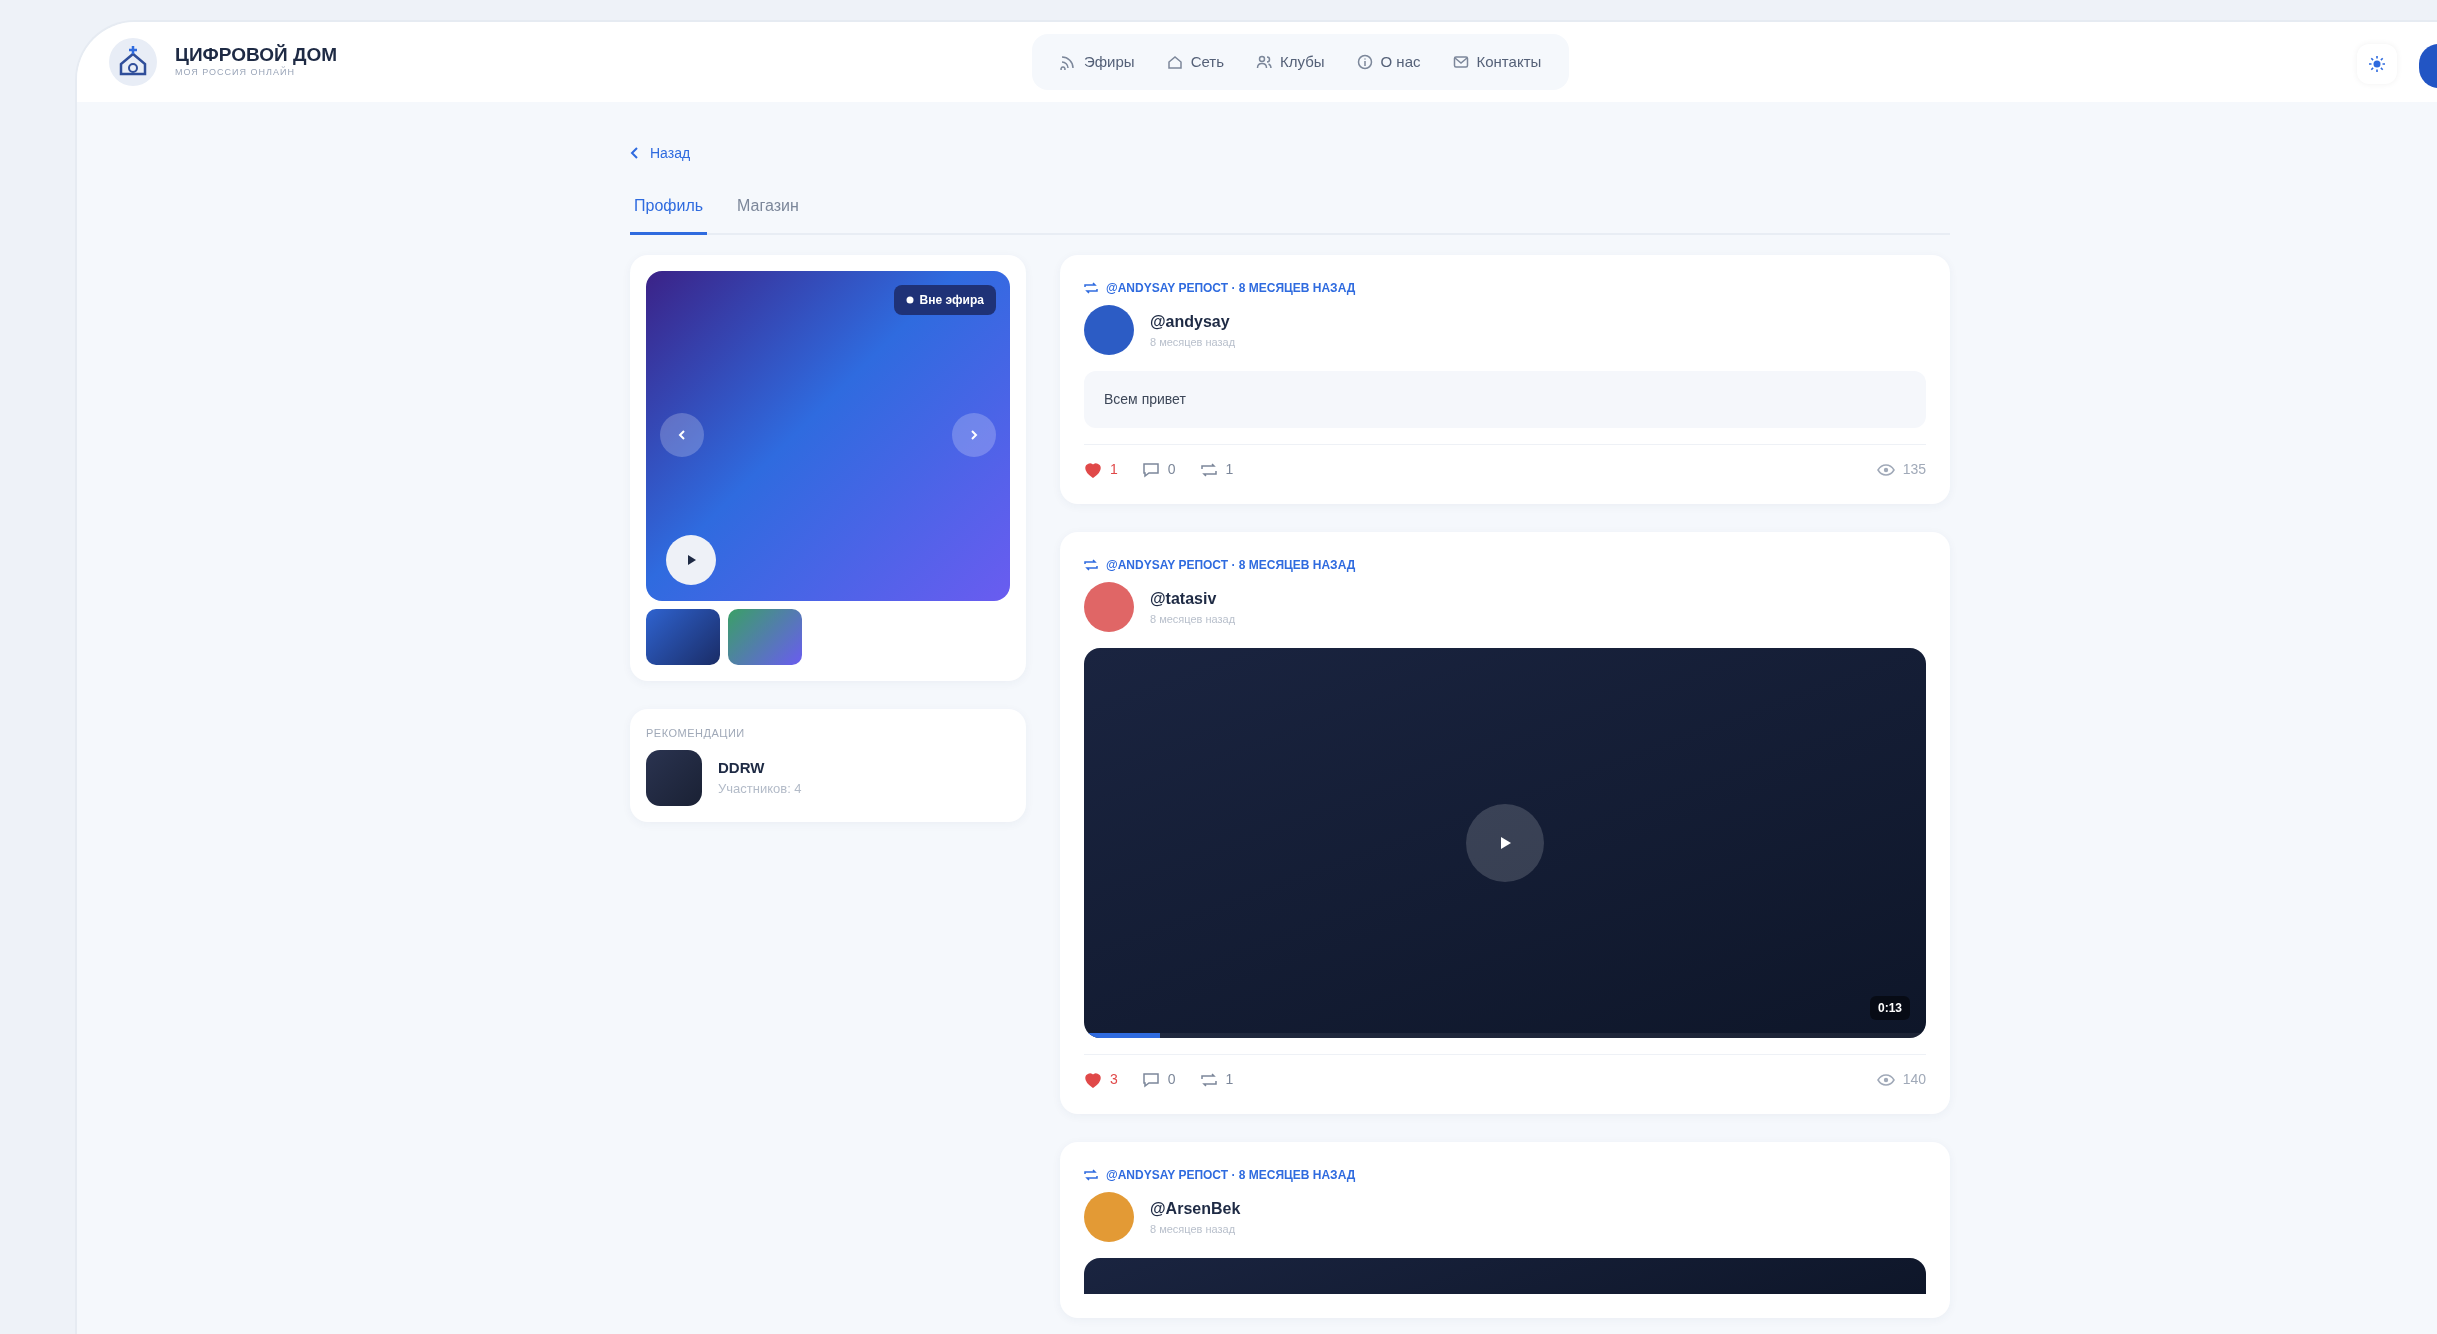 This screenshot has width=2437, height=1334. What do you see at coordinates (660, 153) in the screenshot?
I see `back-link: Назад` at bounding box center [660, 153].